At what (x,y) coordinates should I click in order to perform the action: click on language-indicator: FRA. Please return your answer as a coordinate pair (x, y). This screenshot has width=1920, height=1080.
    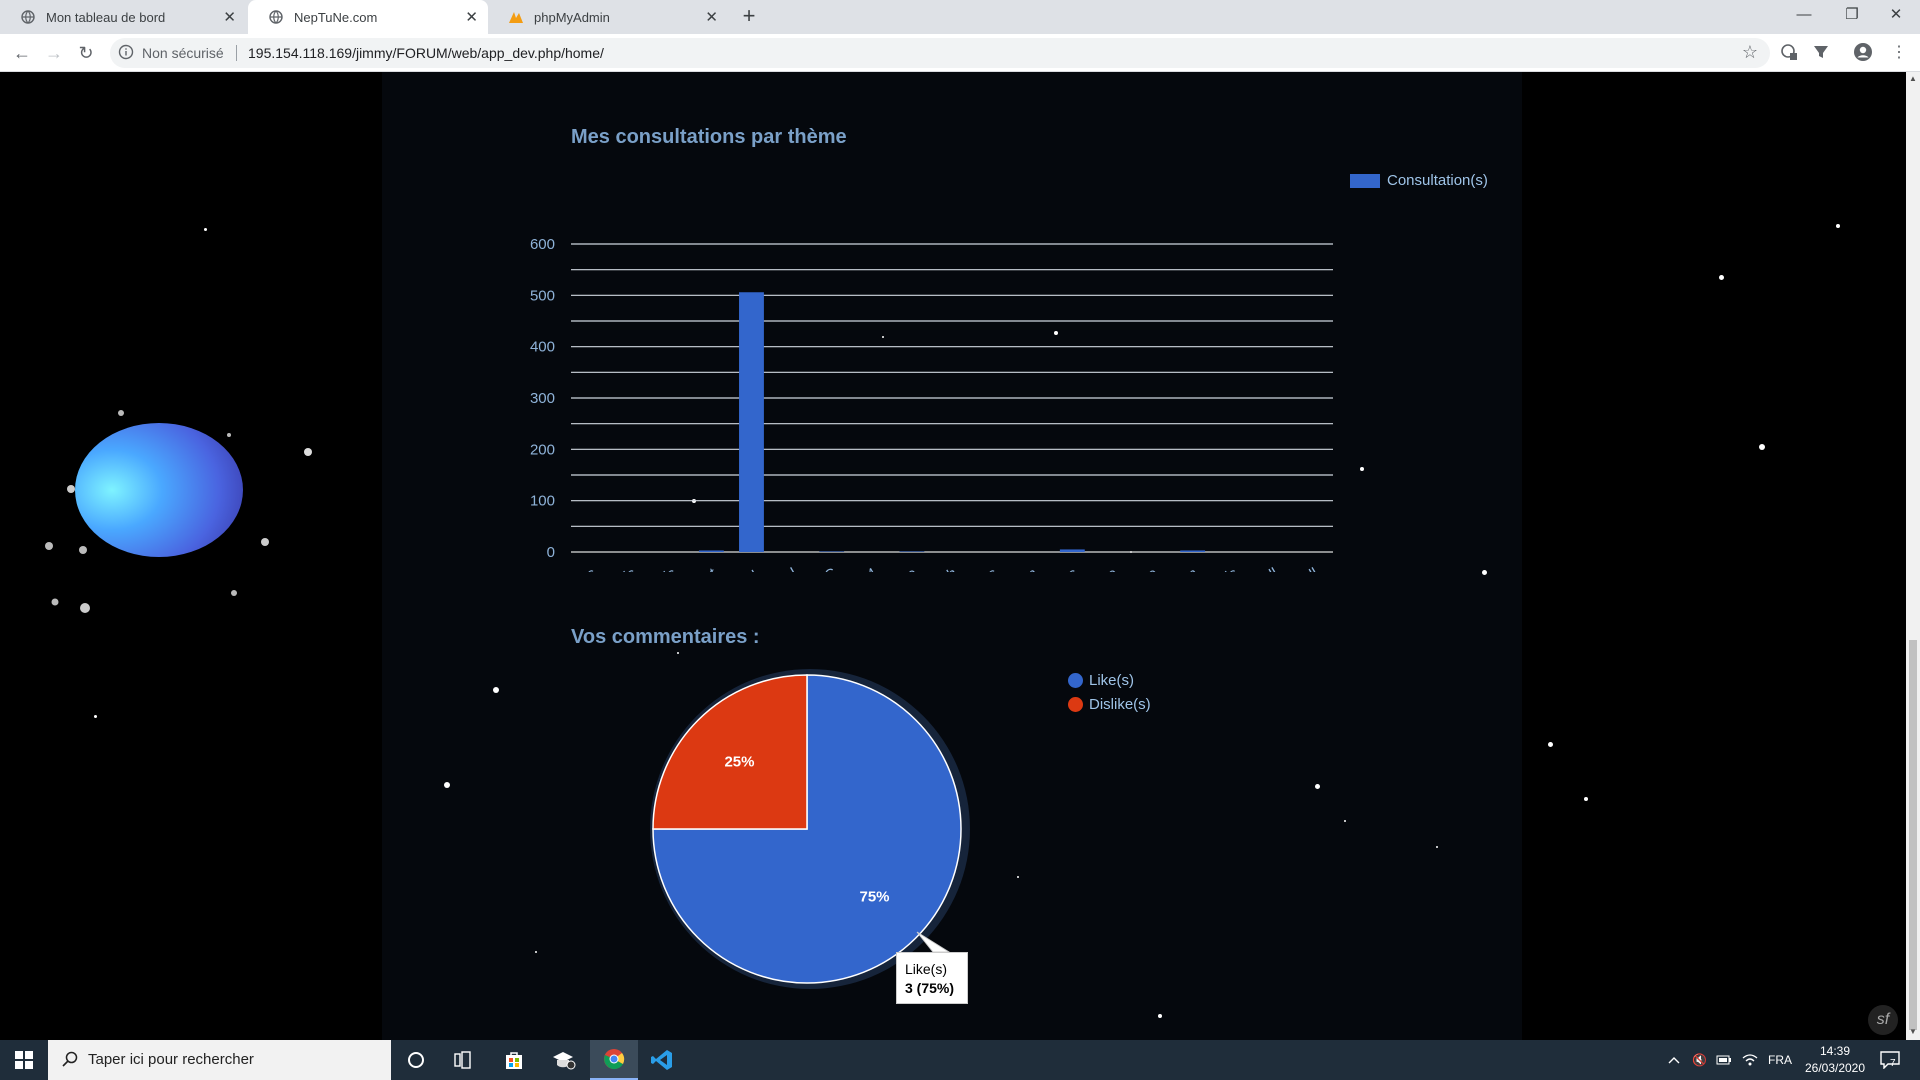
    Looking at the image, I should click on (1780, 1060).